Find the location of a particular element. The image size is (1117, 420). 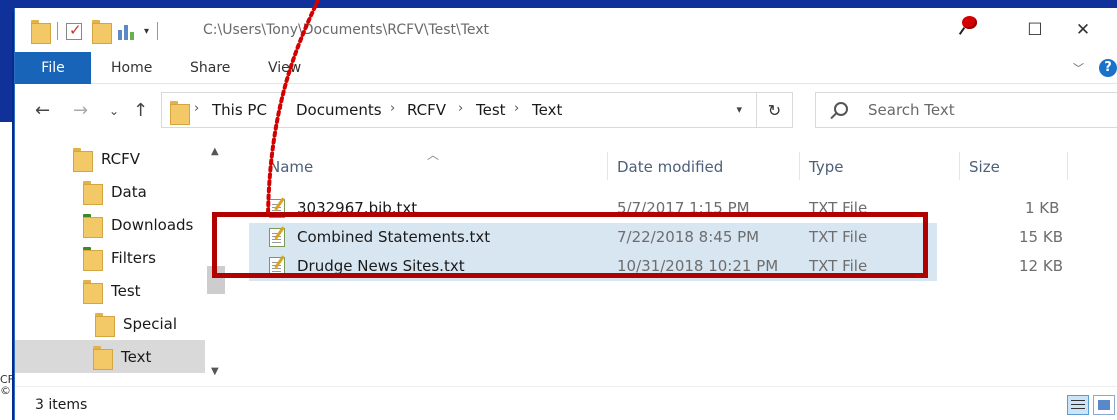

pushpin-icon is located at coordinates (970, 25).